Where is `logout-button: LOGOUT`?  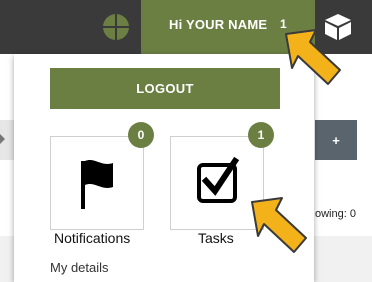
logout-button: LOGOUT is located at coordinates (165, 88).